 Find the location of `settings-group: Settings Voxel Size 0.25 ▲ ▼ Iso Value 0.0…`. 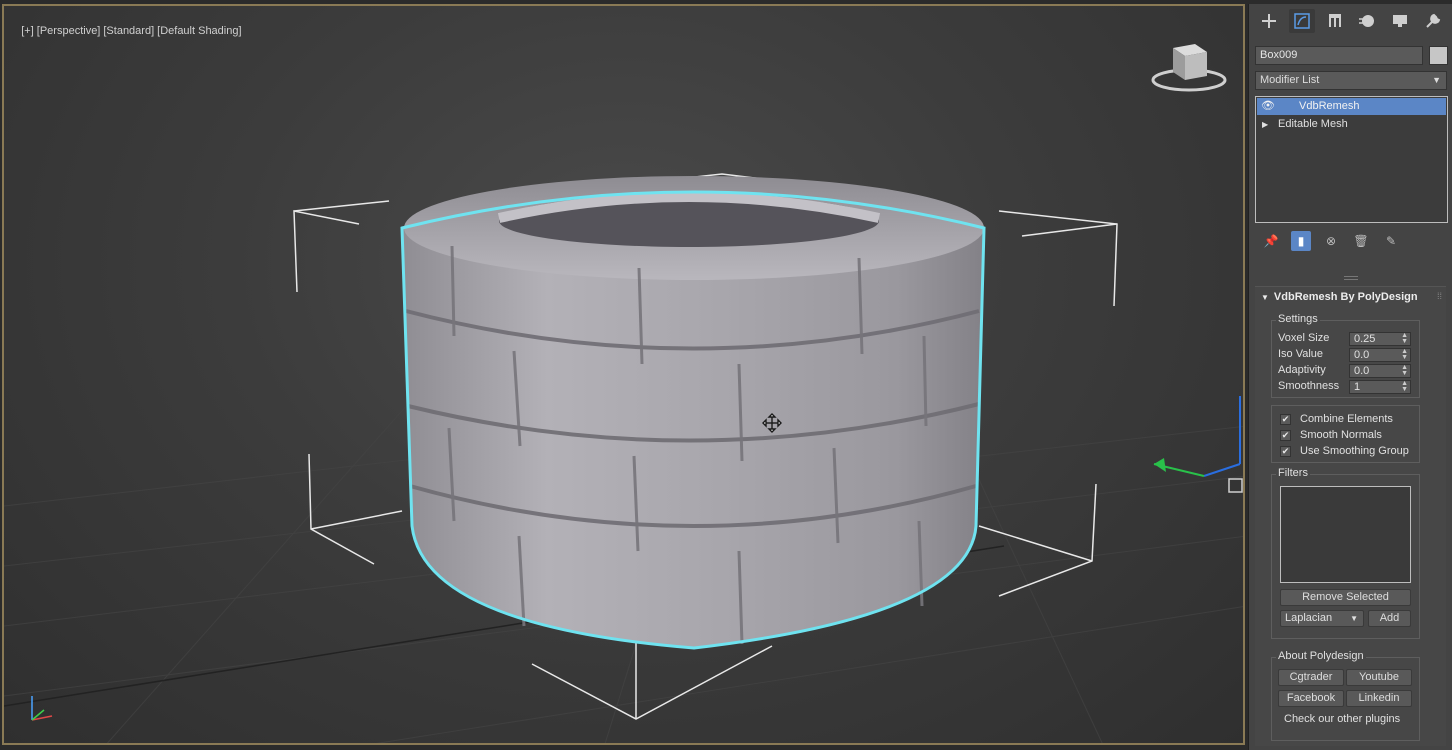

settings-group: Settings Voxel Size 0.25 ▲ ▼ Iso Value 0.0… is located at coordinates (1345, 355).